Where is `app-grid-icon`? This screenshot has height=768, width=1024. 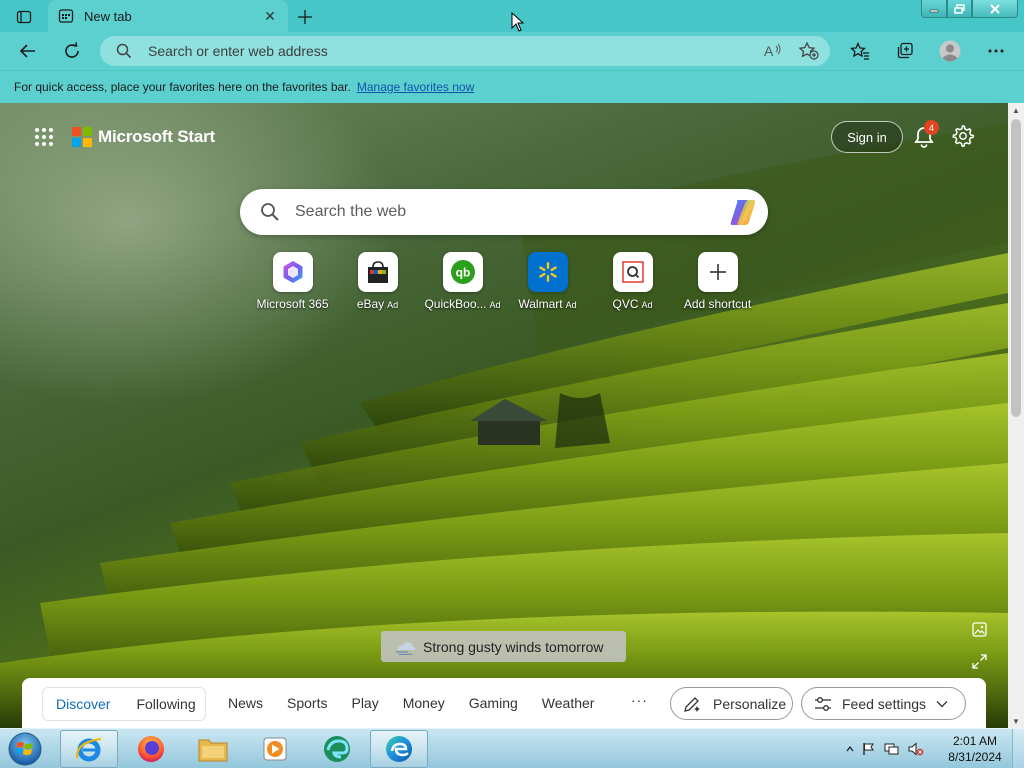
app-grid-icon is located at coordinates (44, 137).